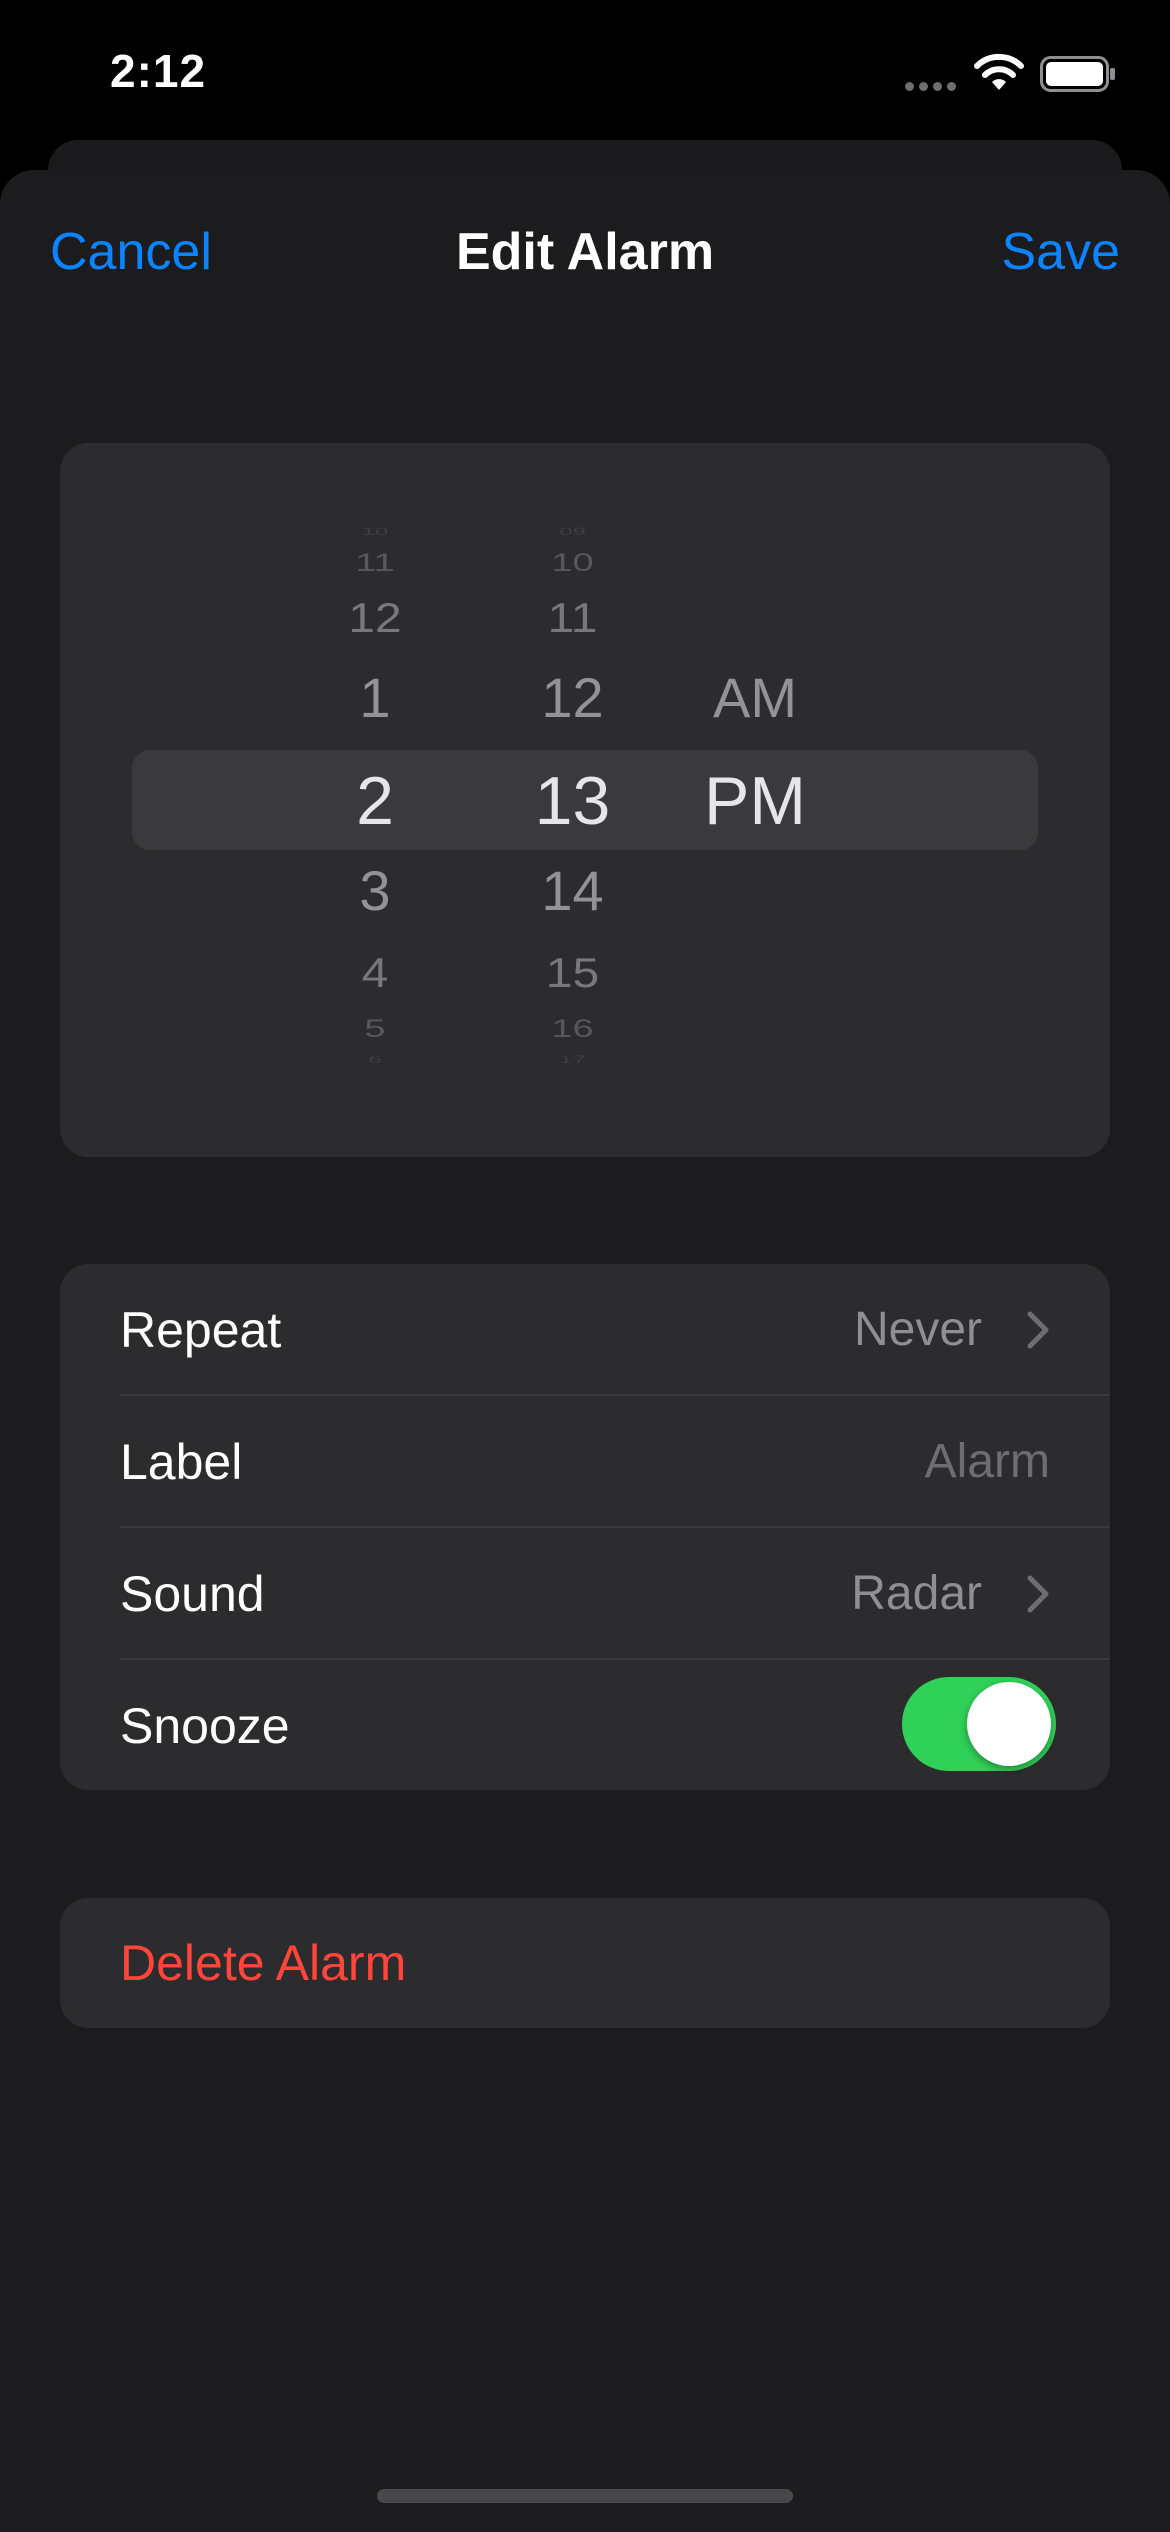 The height and width of the screenshot is (2532, 1170). What do you see at coordinates (375, 891) in the screenshot?
I see `hour-option: 3` at bounding box center [375, 891].